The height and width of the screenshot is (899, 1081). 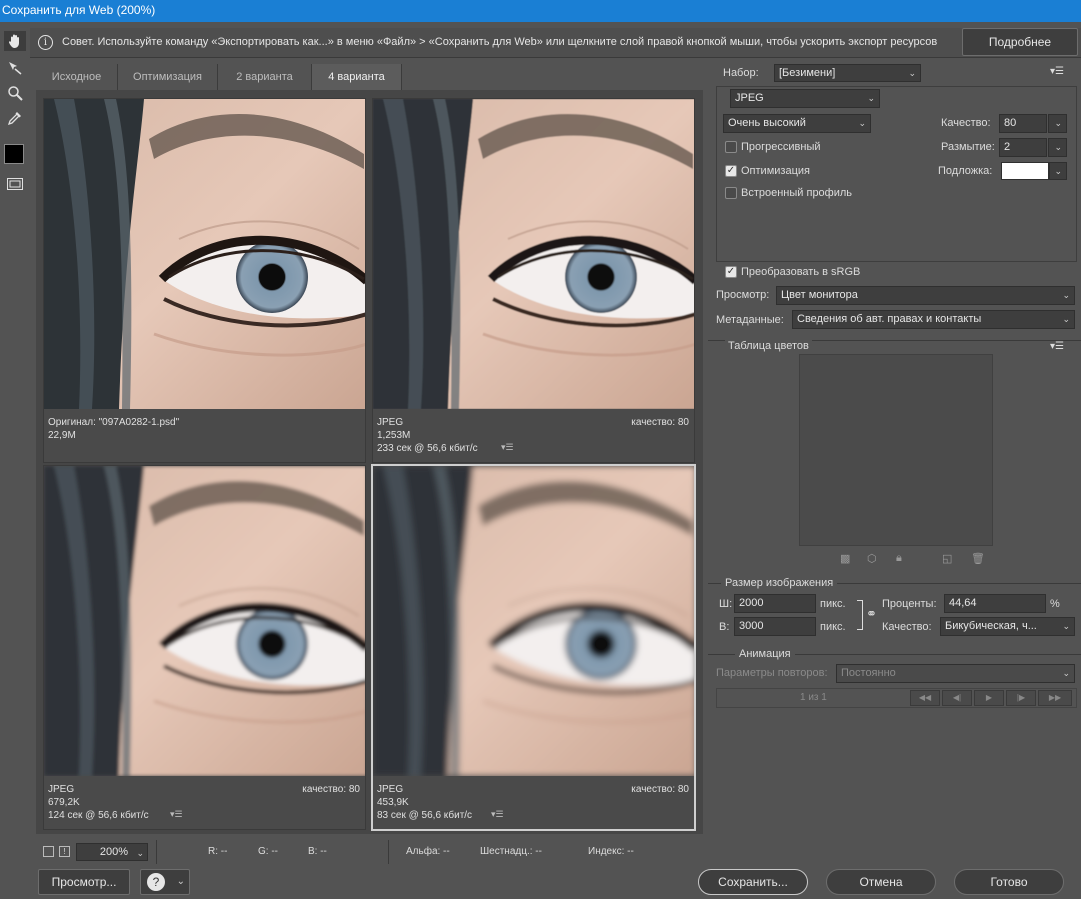 What do you see at coordinates (1055, 698) in the screenshot?
I see `last-frame-icon: ▶▶` at bounding box center [1055, 698].